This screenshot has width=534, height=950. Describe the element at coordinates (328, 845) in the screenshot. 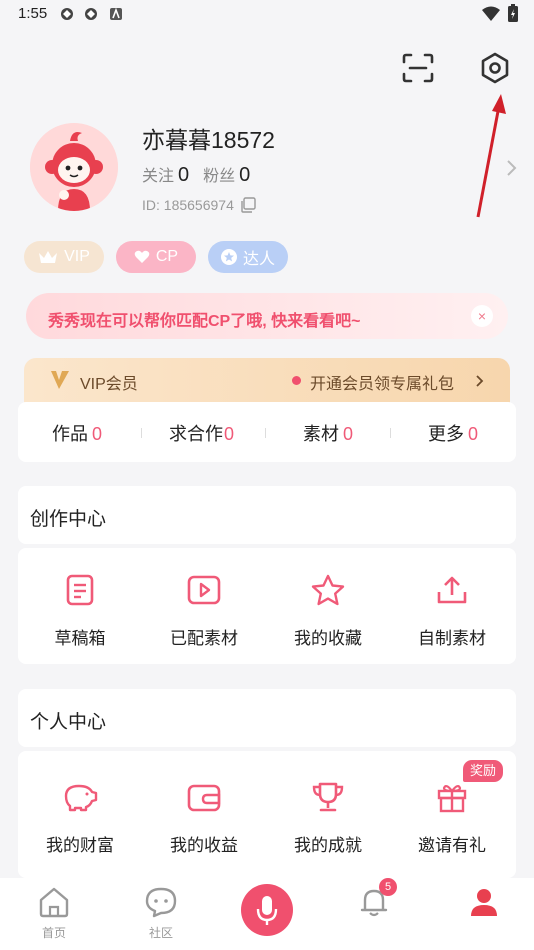

I see `item-label: 我的成就` at that location.